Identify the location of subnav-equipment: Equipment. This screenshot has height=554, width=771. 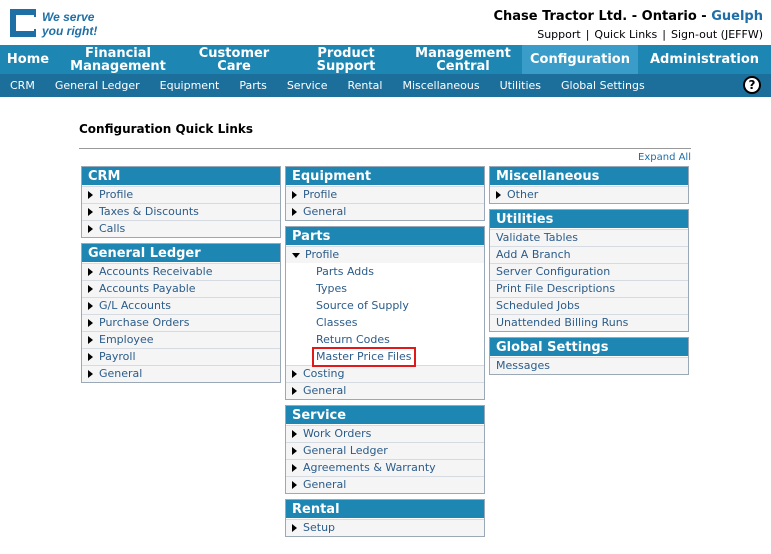
(185, 85).